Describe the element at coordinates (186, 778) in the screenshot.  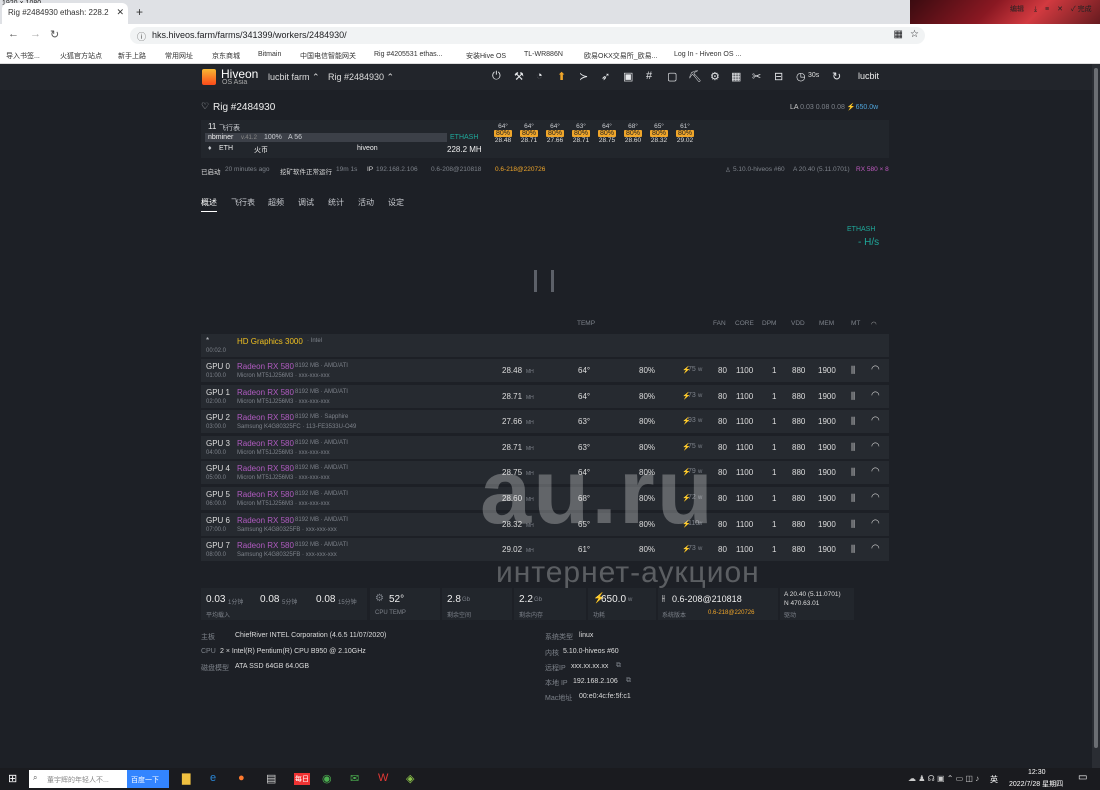
I see `file-explorer-icon: ▇` at that location.